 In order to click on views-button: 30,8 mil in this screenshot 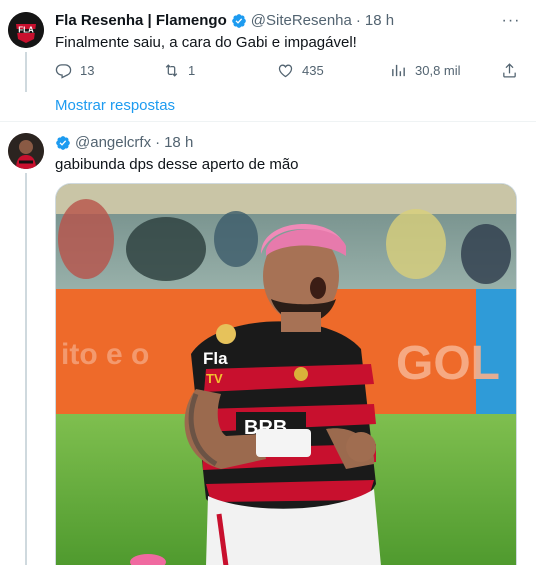, I will do `click(425, 70)`.